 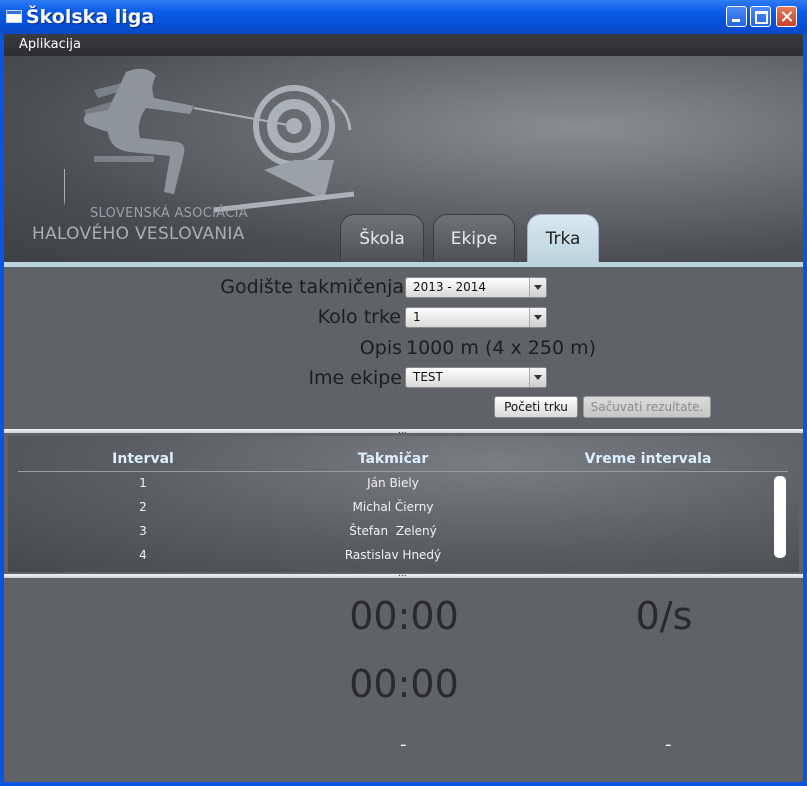 What do you see at coordinates (536, 407) in the screenshot?
I see `start-race-button: Početi trku` at bounding box center [536, 407].